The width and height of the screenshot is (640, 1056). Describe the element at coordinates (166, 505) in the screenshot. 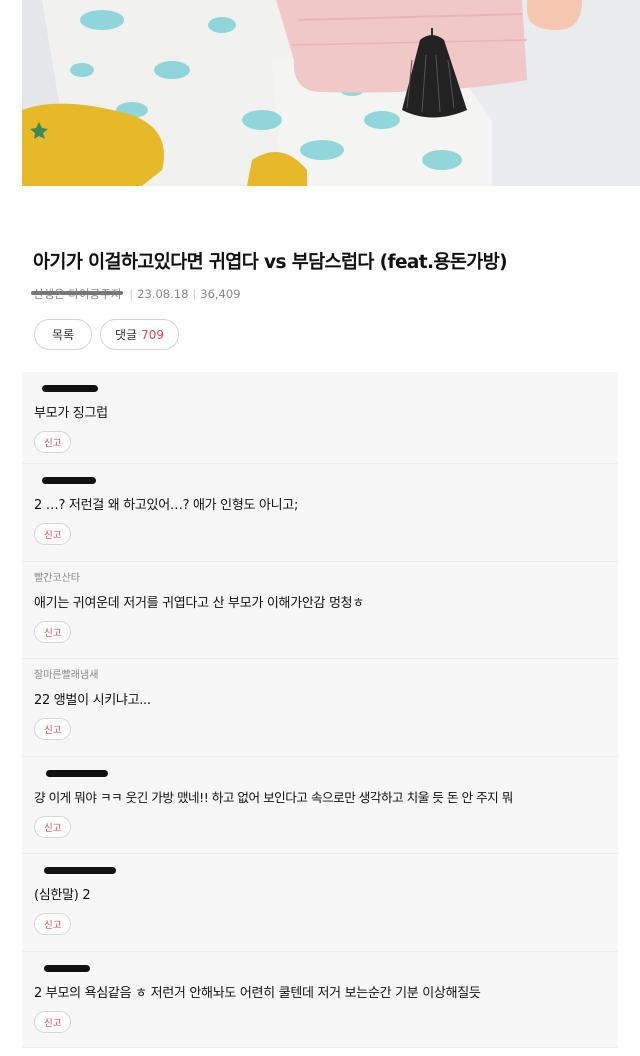

I see `comment-text: 2 …? 저런걸 왜 하고있어…? 애가 인형도 아니고;` at that location.